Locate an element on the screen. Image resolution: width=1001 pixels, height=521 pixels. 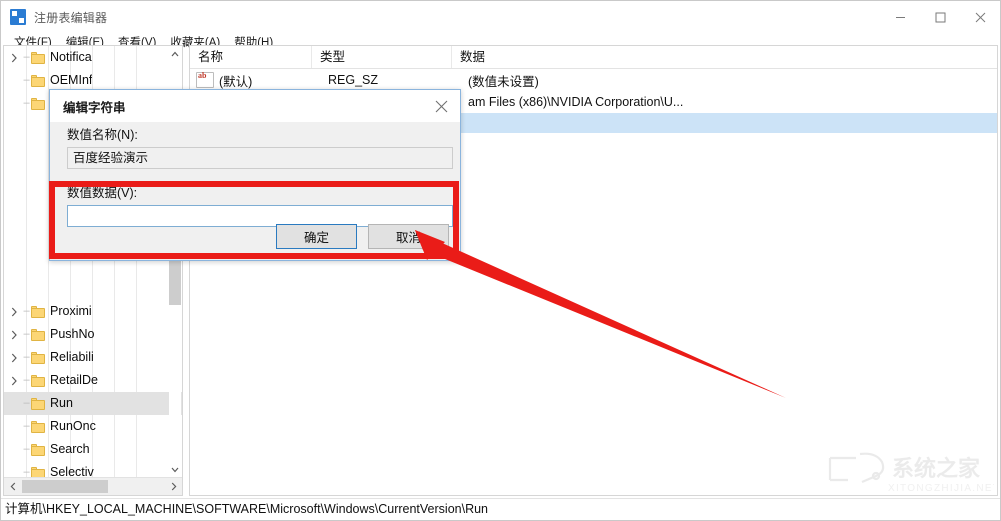
tree-hscroll-right-button is located at coordinates (173, 486).